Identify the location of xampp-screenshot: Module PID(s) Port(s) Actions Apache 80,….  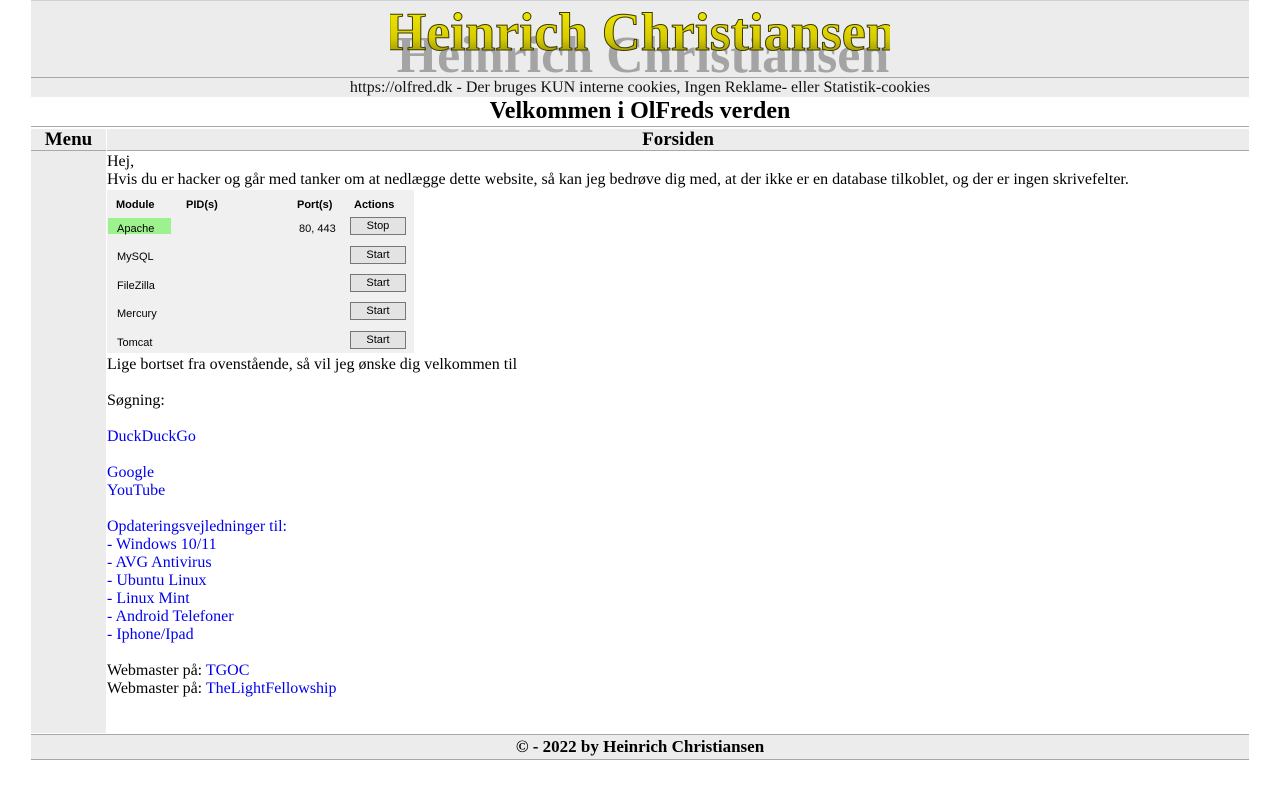
(260, 271).